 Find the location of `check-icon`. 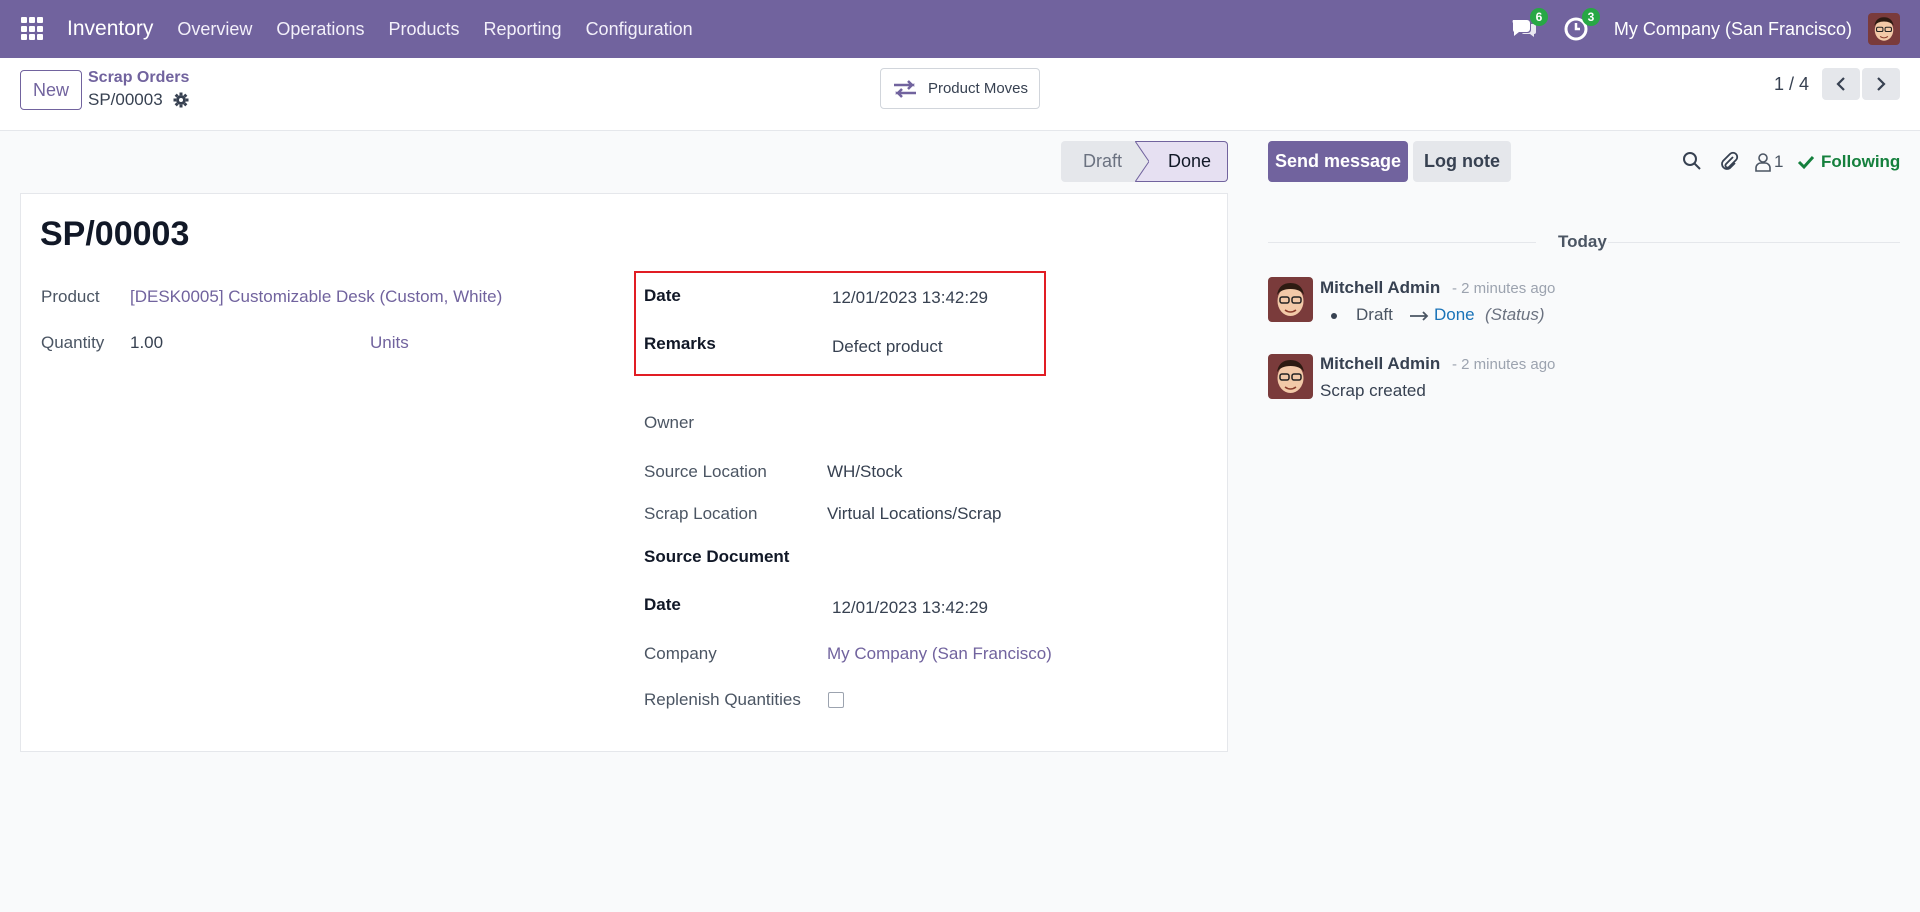

check-icon is located at coordinates (1806, 162).